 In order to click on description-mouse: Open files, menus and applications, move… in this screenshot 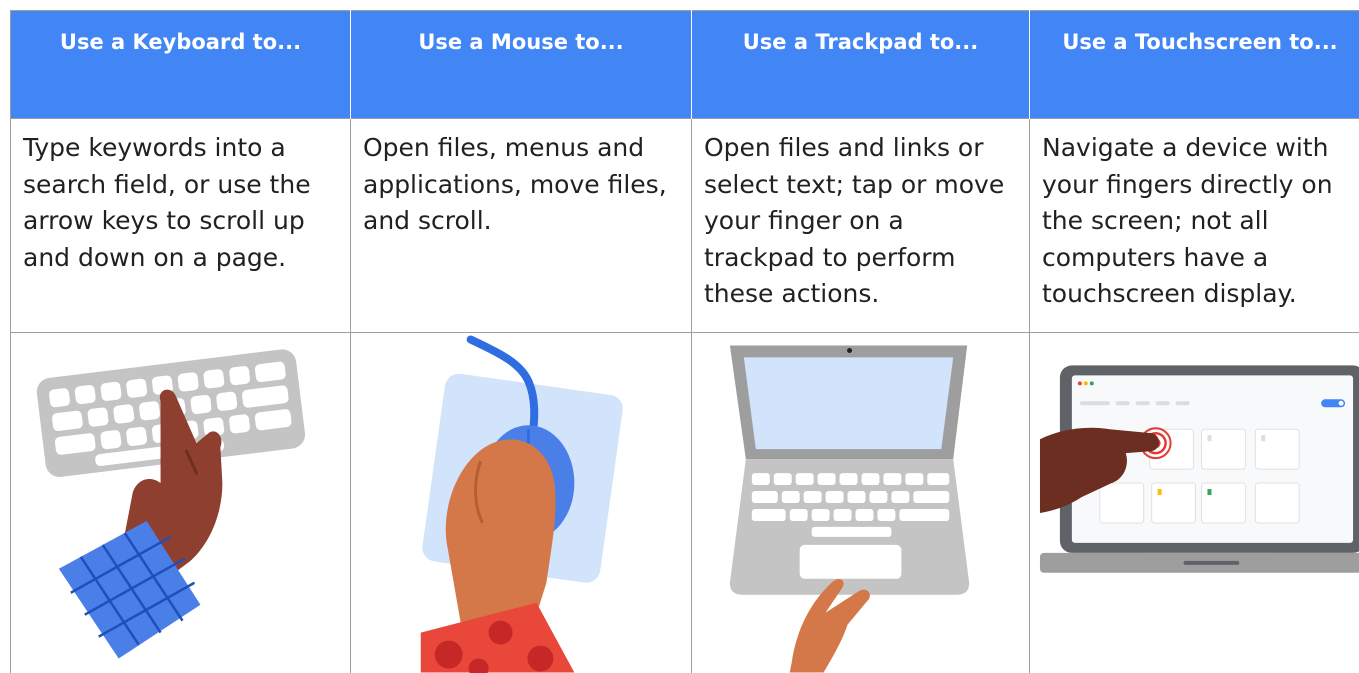, I will do `click(521, 225)`.